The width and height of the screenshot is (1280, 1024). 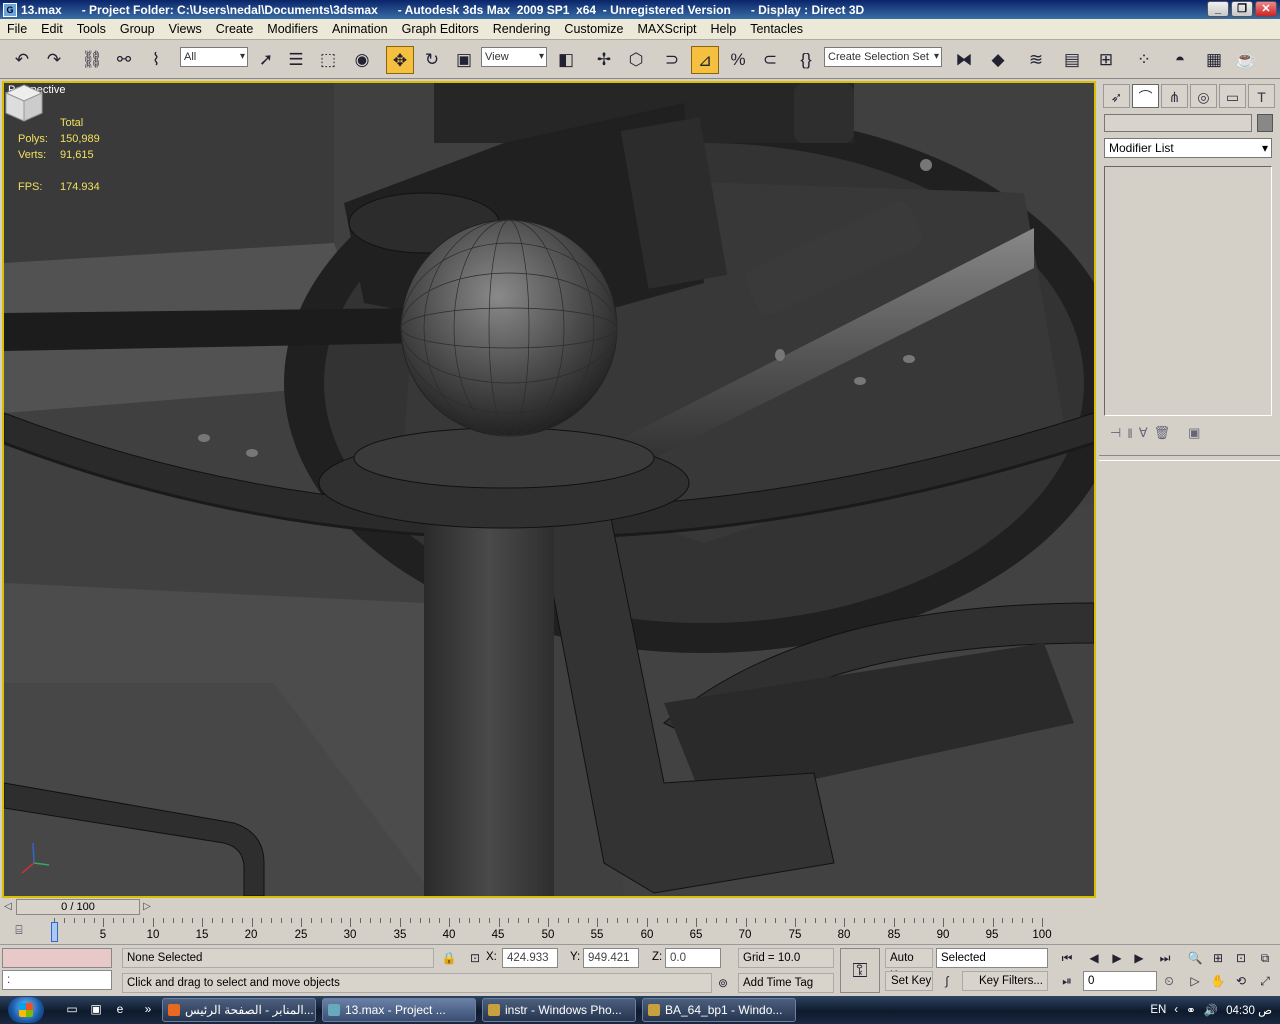 What do you see at coordinates (514, 57) in the screenshot?
I see `reference-coordinate-dropdown: View` at bounding box center [514, 57].